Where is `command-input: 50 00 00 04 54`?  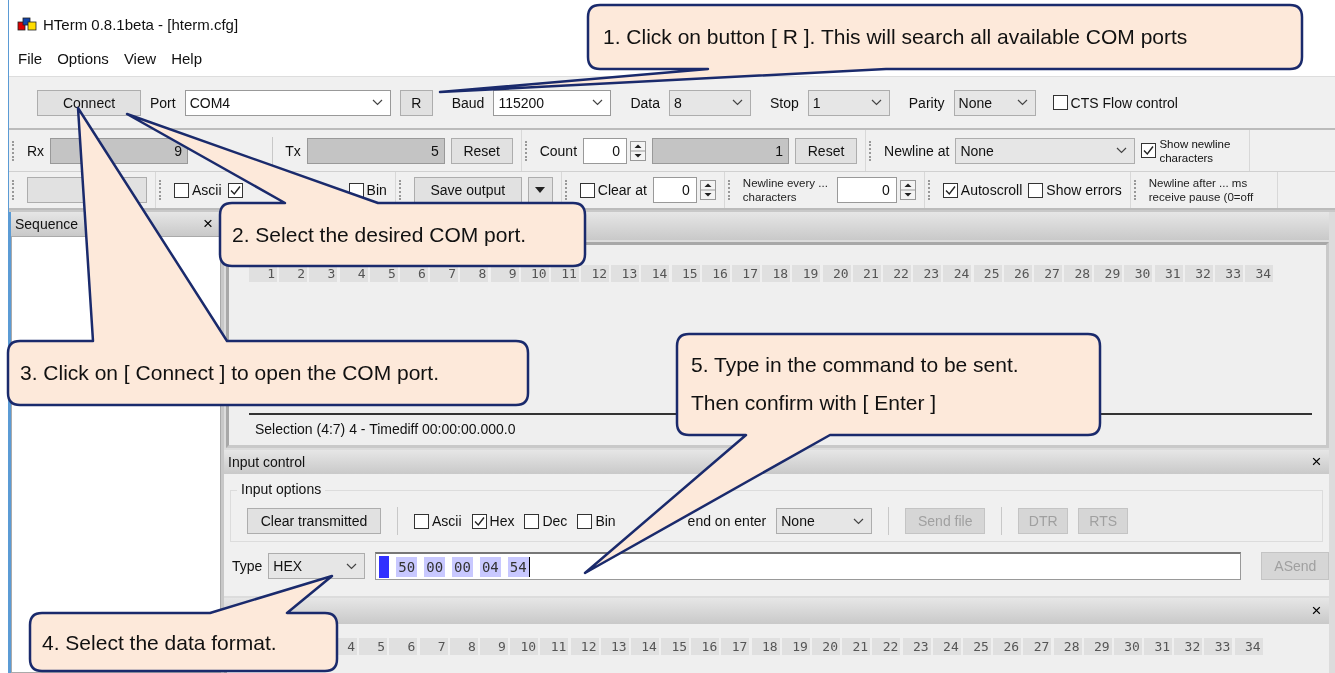 command-input: 50 00 00 04 54 is located at coordinates (808, 566).